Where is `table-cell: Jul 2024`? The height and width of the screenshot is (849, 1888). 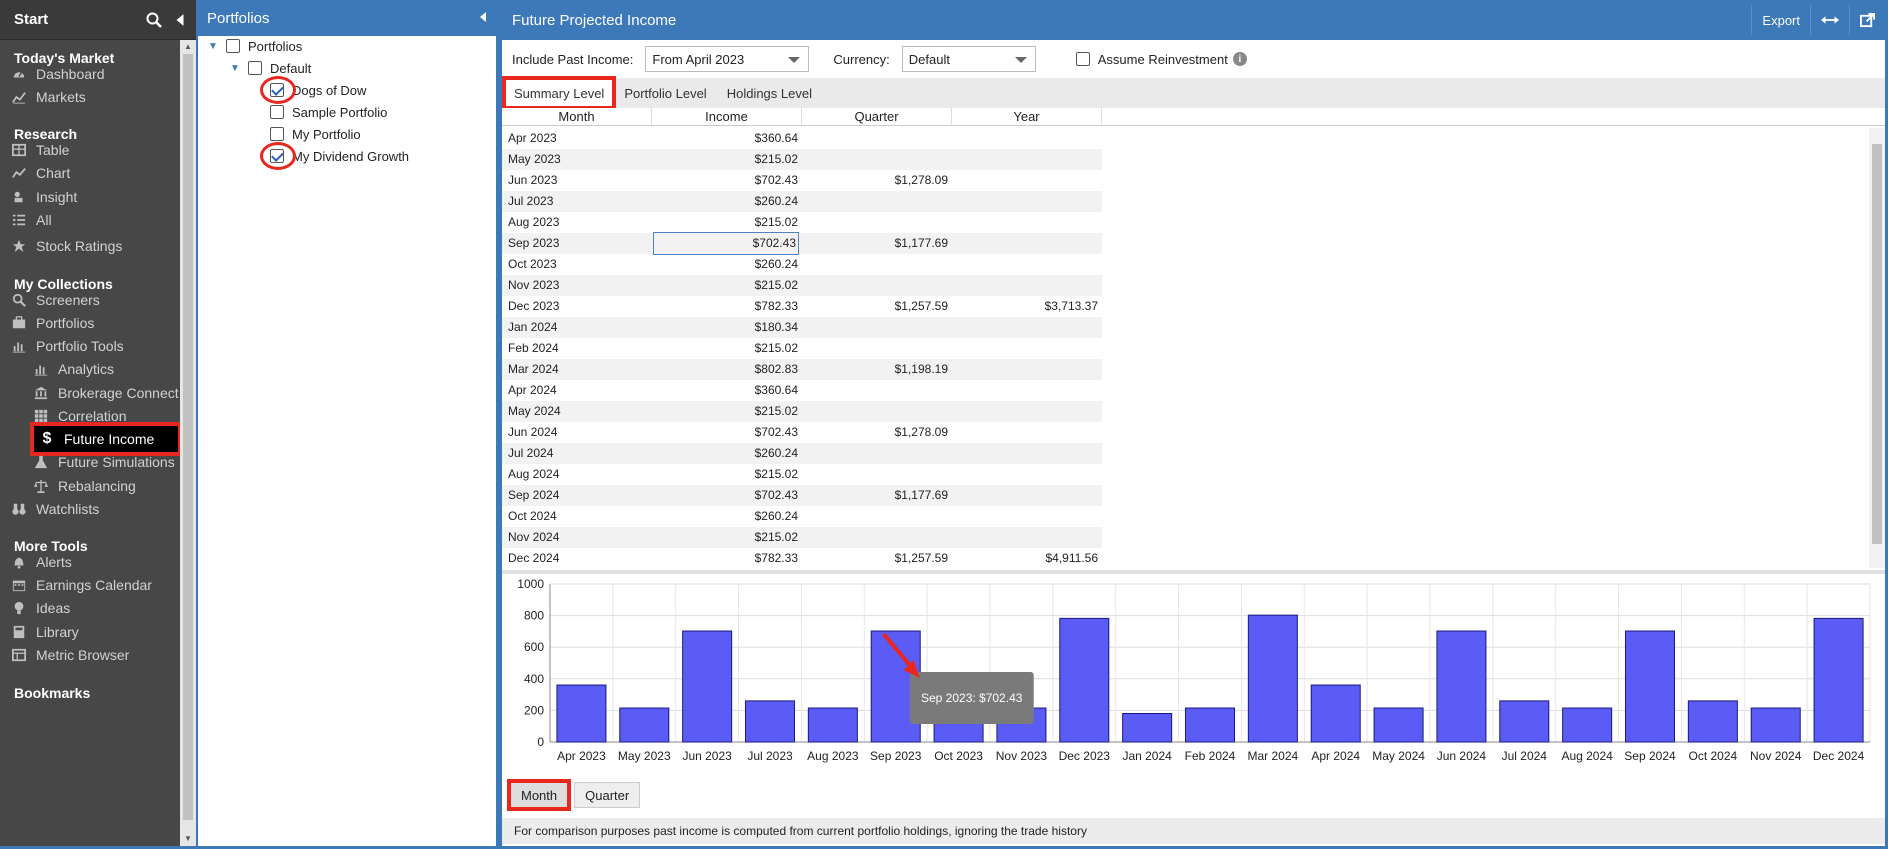 table-cell: Jul 2024 is located at coordinates (578, 453).